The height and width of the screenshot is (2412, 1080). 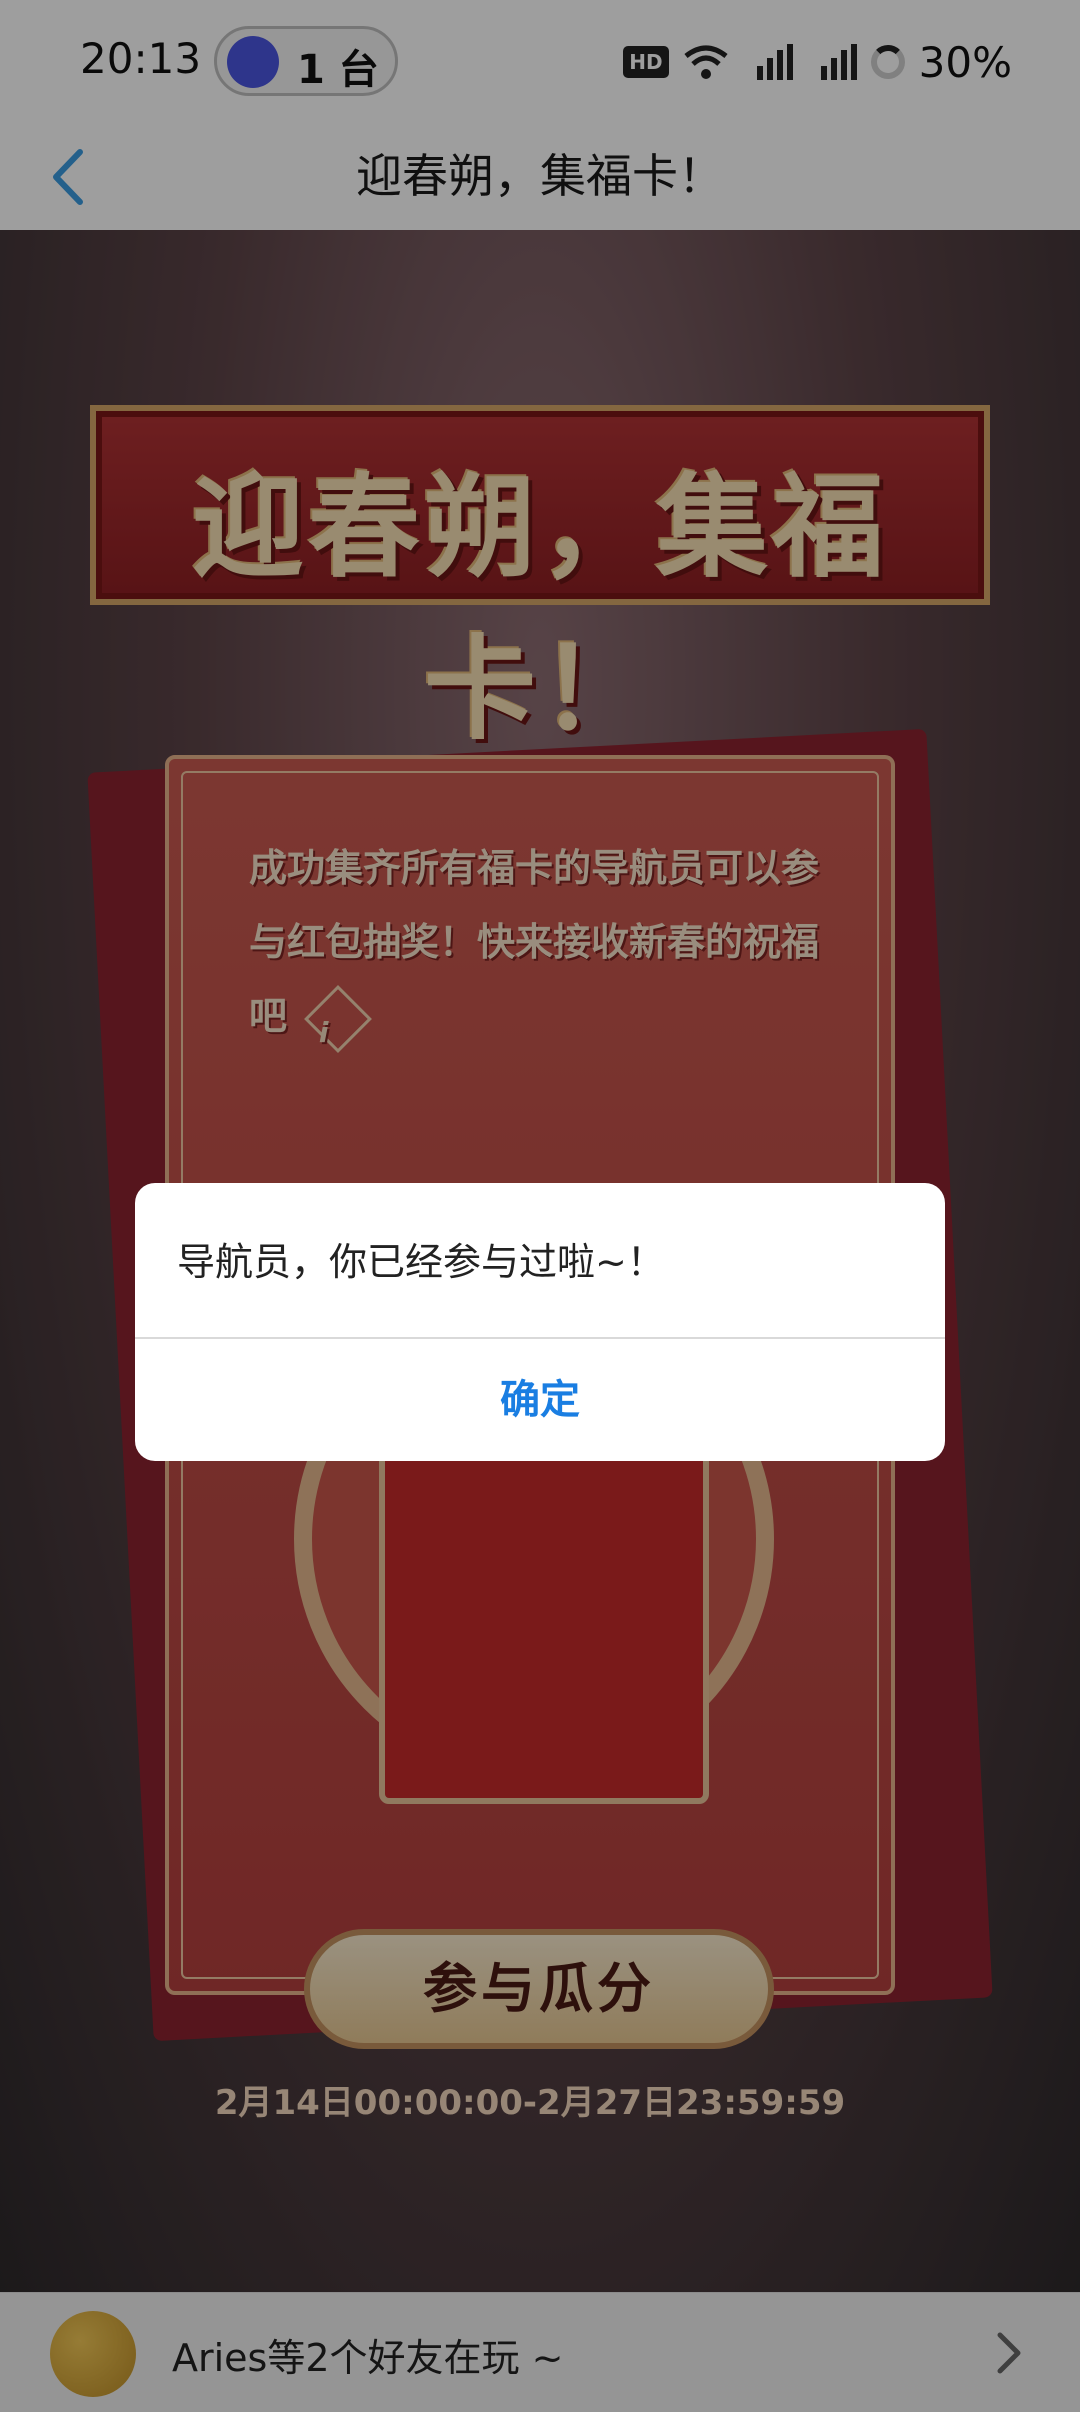 What do you see at coordinates (540, 1400) in the screenshot?
I see `confirm-button: 确定` at bounding box center [540, 1400].